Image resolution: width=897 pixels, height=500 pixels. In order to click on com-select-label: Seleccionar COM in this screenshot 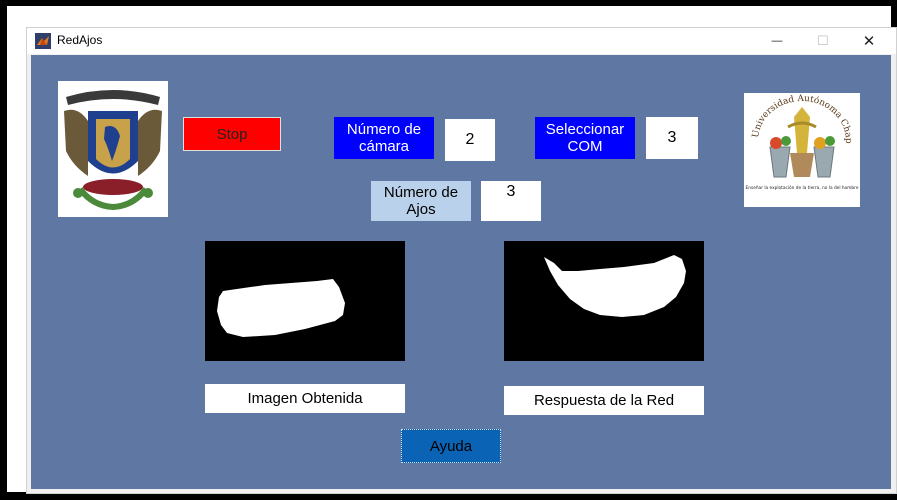, I will do `click(585, 138)`.